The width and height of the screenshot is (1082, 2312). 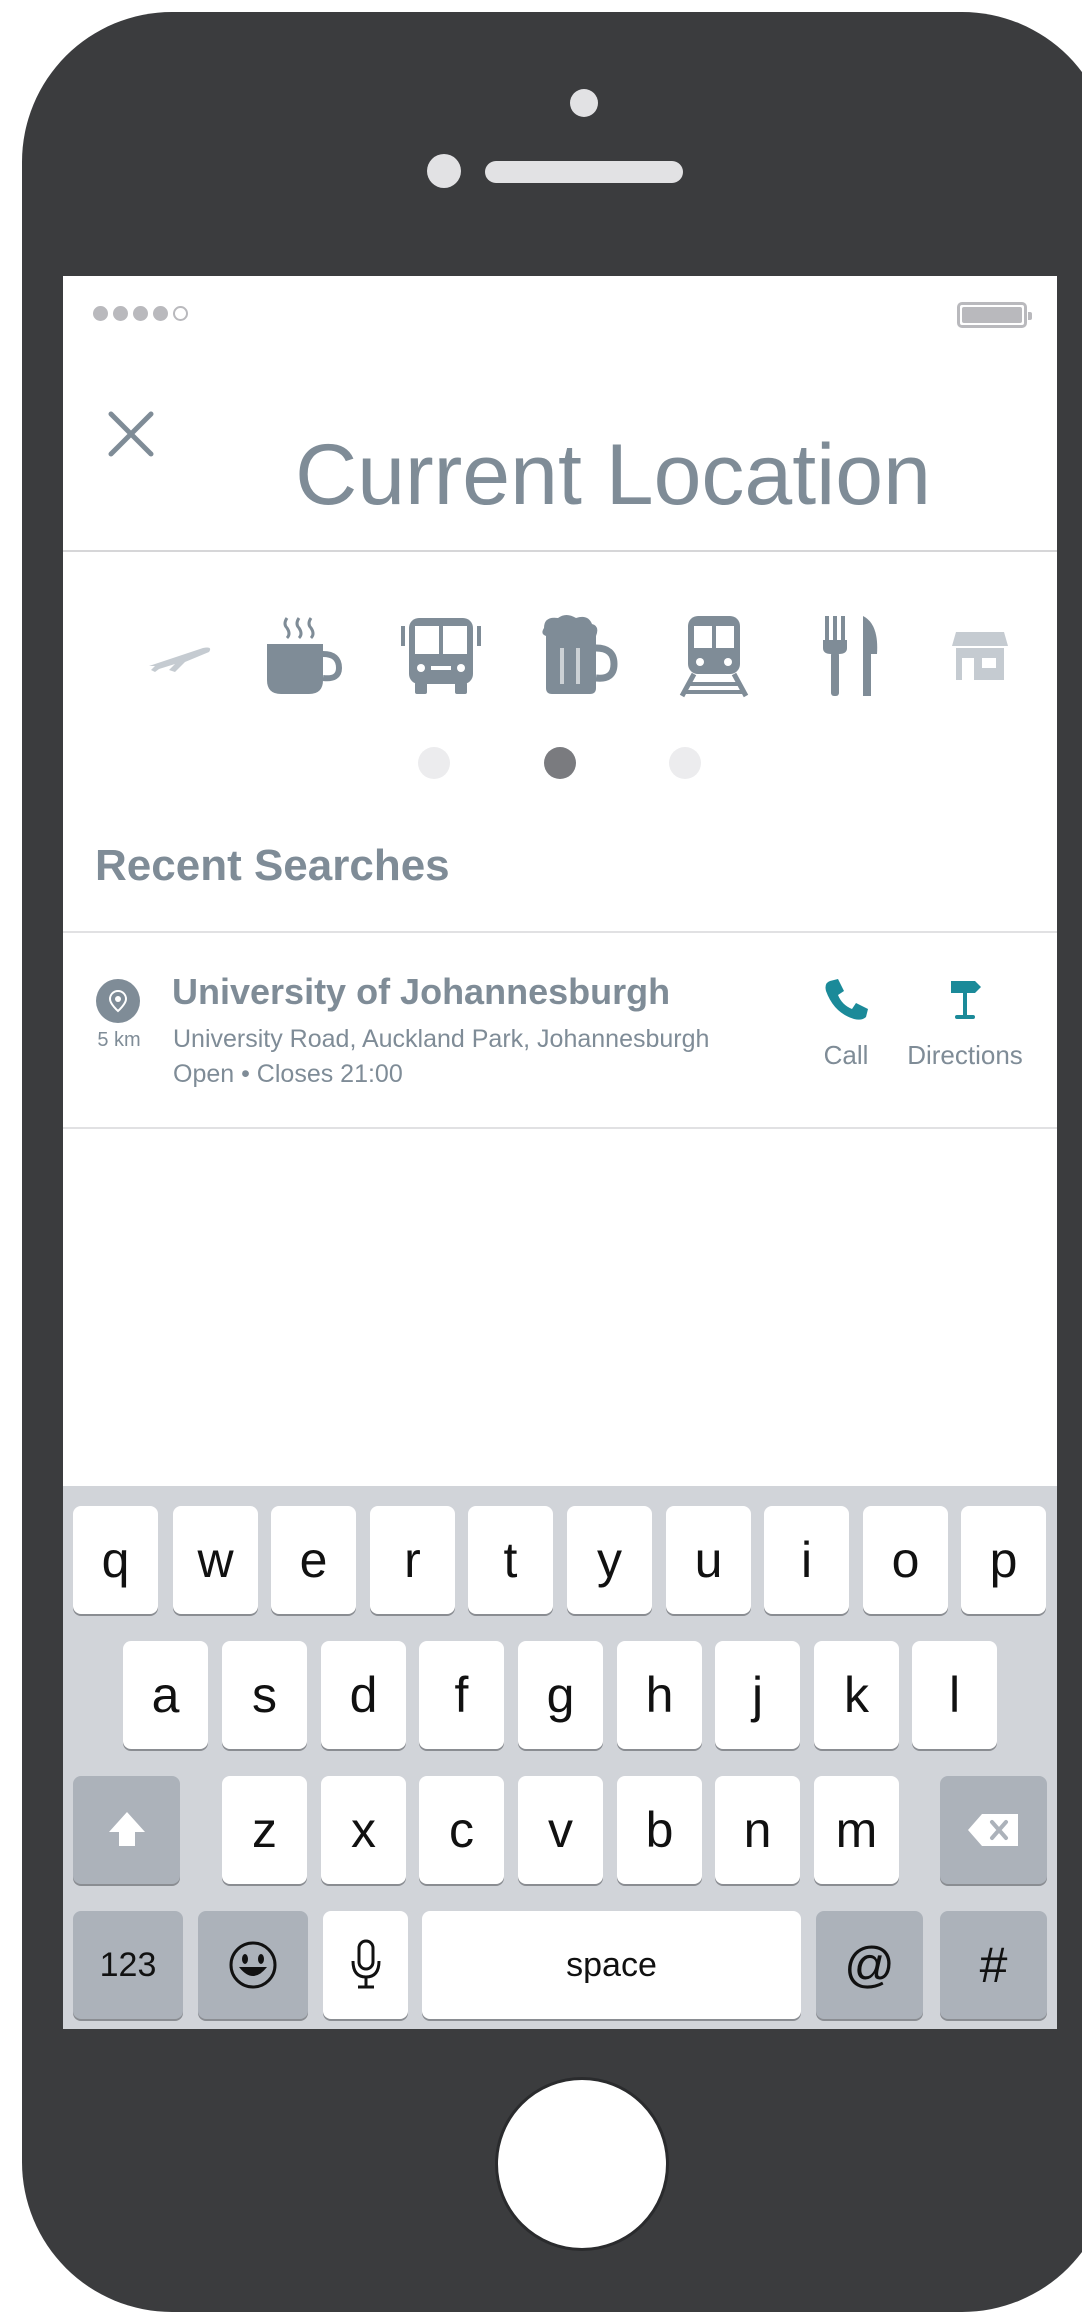 I want to click on dictation-key, so click(x=365, y=1965).